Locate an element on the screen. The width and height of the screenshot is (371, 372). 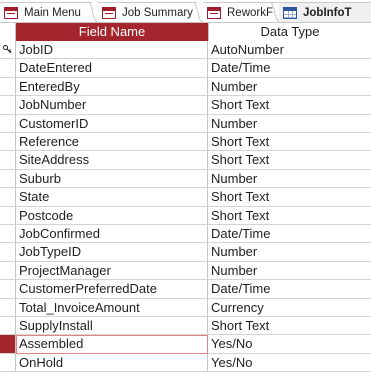
tab-jobinfot: JobInfoT is located at coordinates (325, 12).